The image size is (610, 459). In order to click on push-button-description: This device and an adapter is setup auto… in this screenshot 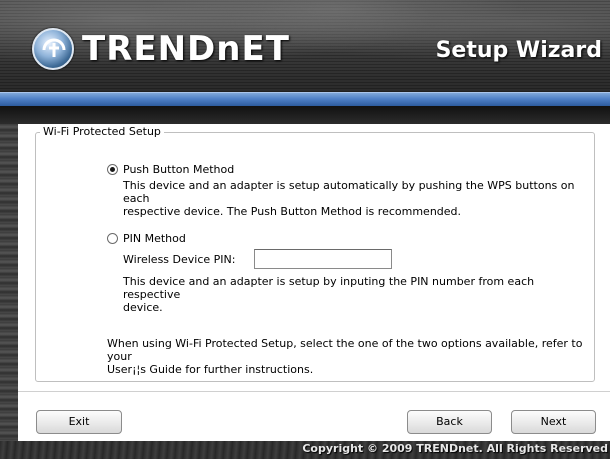, I will do `click(358, 198)`.